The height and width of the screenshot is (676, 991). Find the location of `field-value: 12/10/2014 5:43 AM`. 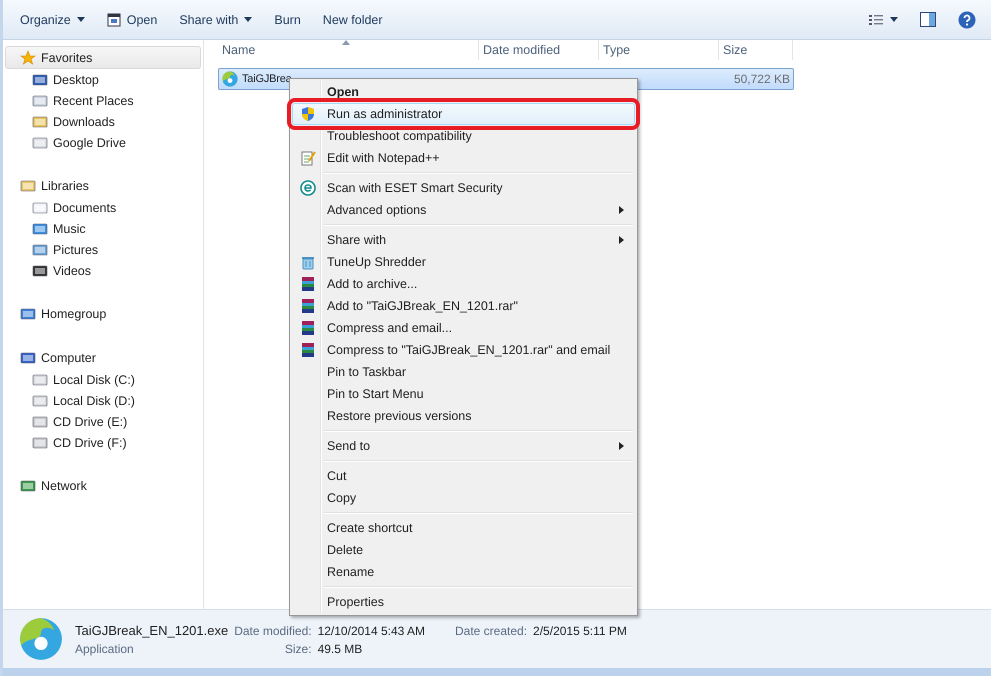

field-value: 12/10/2014 5:43 AM is located at coordinates (371, 631).